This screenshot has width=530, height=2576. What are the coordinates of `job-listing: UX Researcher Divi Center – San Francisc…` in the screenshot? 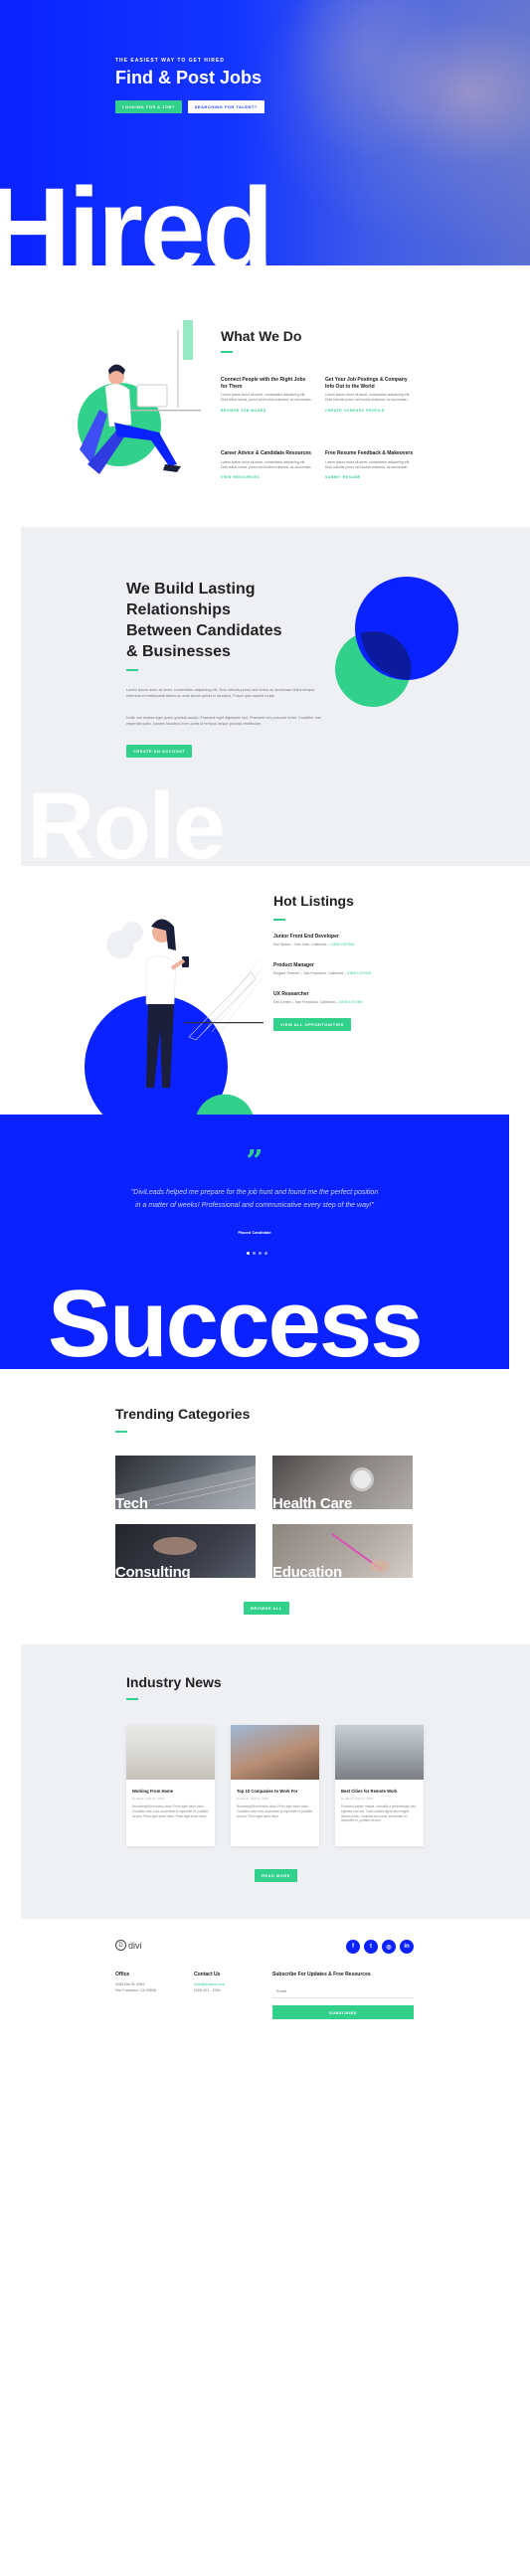 It's located at (373, 997).